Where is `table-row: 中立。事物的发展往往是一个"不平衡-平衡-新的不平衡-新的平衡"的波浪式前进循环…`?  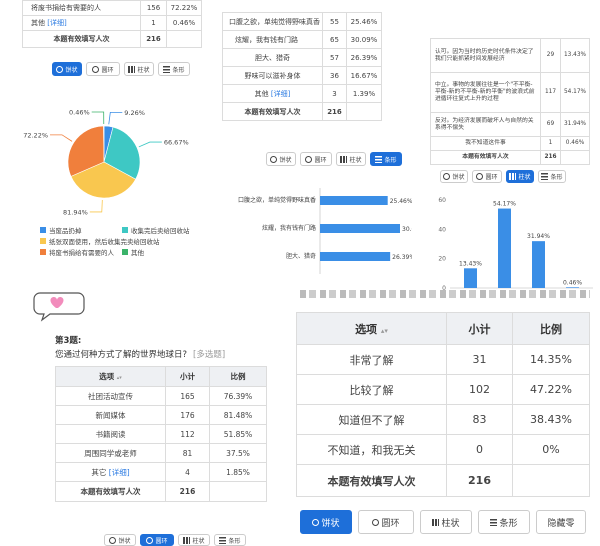
table-row: 中立。事物的发展往往是一个"不平衡-平衡-新的不平衡-新的平衡"的波浪式前进循环… is located at coordinates (510, 92).